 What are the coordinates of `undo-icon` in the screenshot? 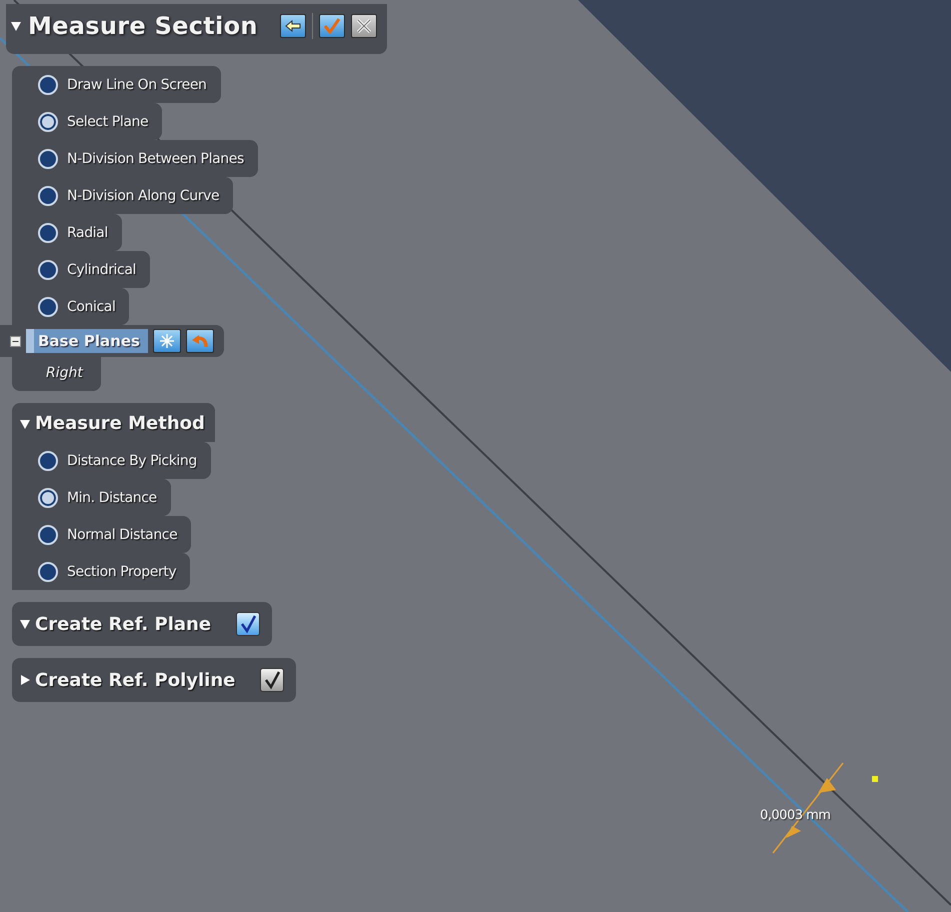 It's located at (200, 341).